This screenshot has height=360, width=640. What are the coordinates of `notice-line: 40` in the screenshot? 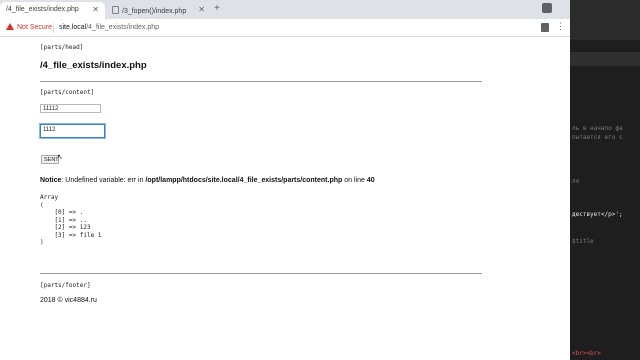 It's located at (370, 180).